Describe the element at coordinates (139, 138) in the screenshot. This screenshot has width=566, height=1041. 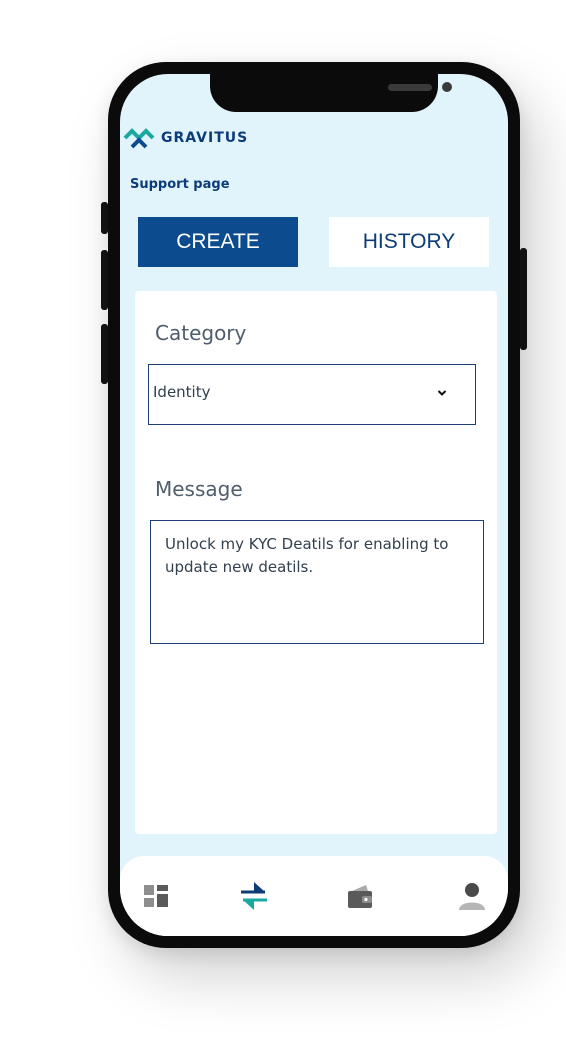
I see `gravitus-logo-icon` at that location.